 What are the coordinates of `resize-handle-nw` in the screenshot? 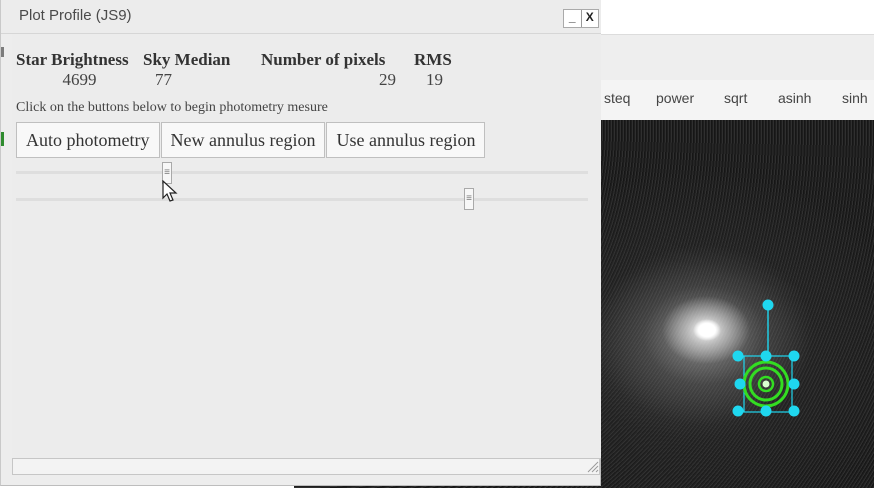 It's located at (738, 356).